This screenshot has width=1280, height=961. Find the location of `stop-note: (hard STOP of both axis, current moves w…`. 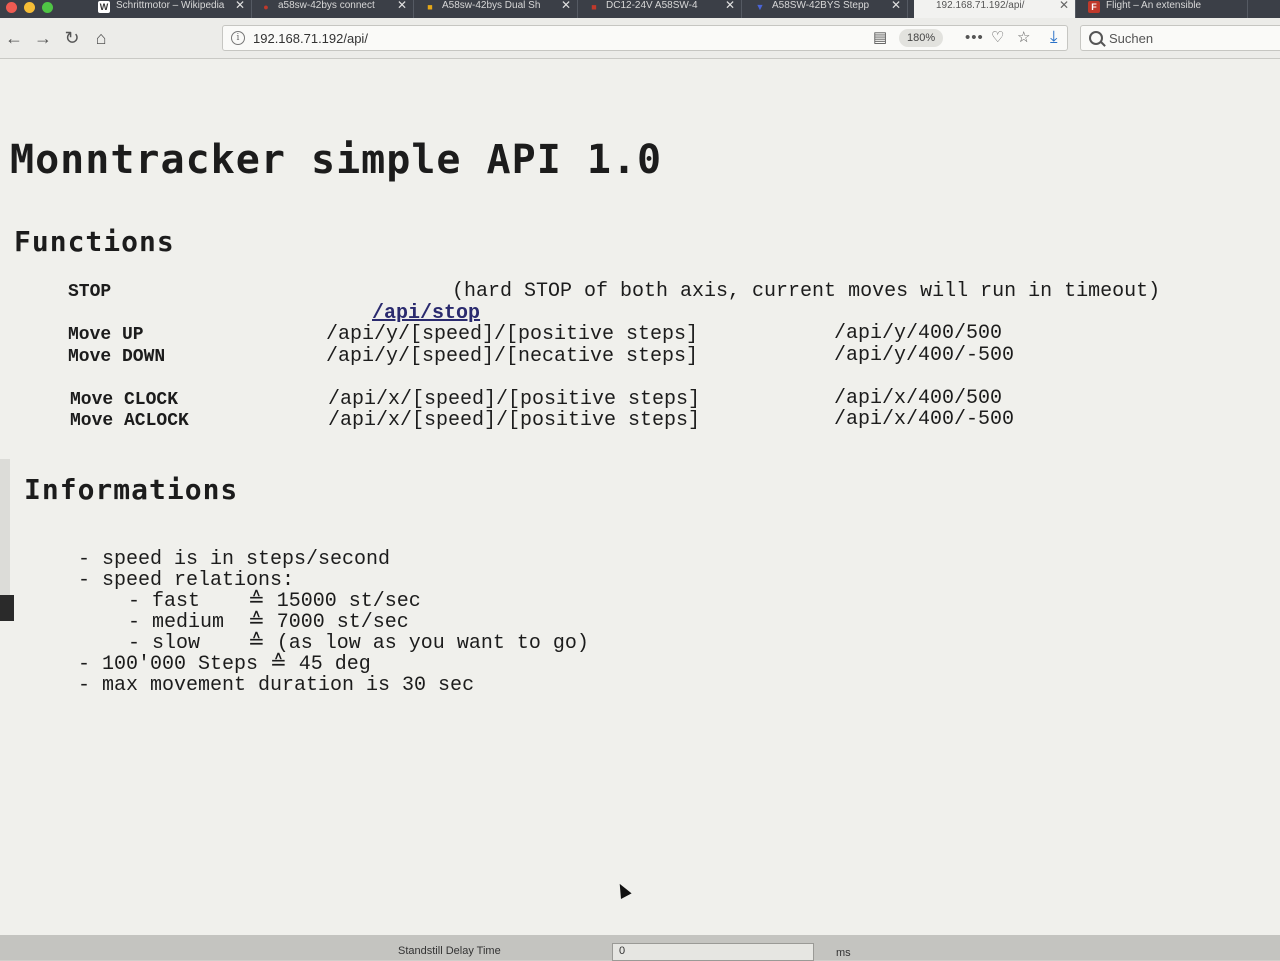

stop-note: (hard STOP of both axis, current moves w… is located at coordinates (806, 291).